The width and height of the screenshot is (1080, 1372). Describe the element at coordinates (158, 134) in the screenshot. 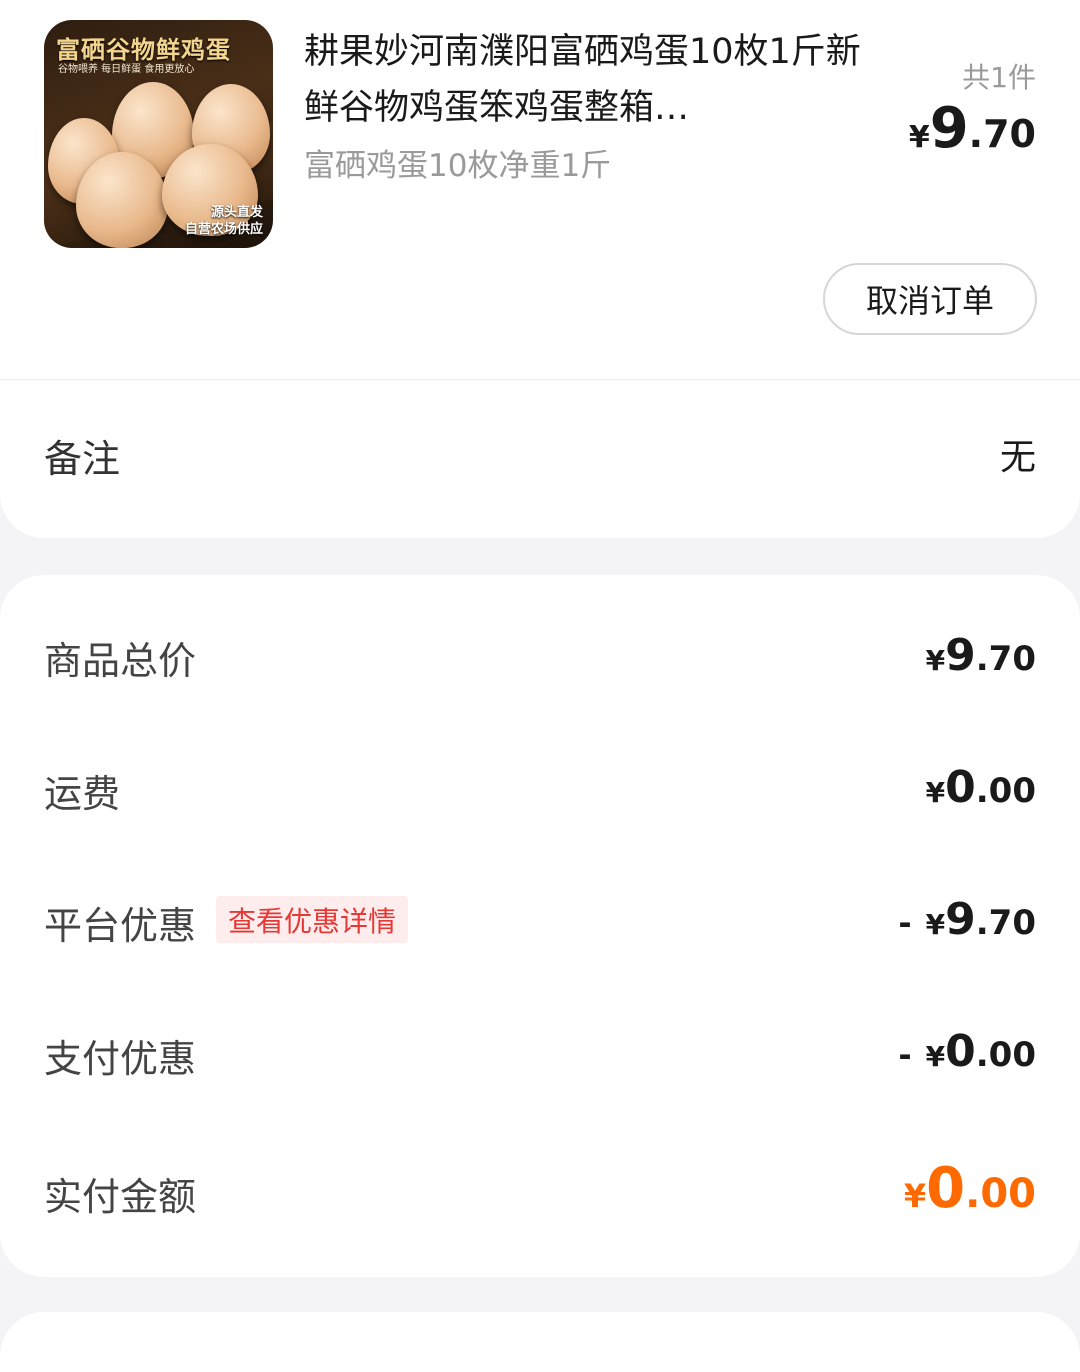

I see `product-thumbnail: 富硒谷物鲜鸡蛋 谷物喂养 每日鲜蛋 食用更放心 源头直发 自营农场供应` at that location.